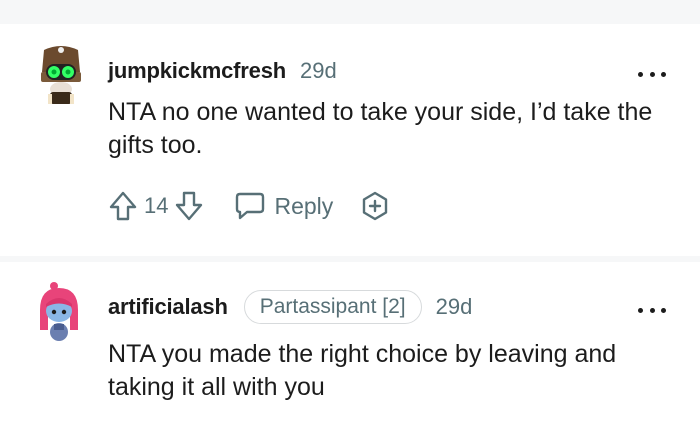 Image resolution: width=700 pixels, height=423 pixels. I want to click on vote-count: 14, so click(156, 205).